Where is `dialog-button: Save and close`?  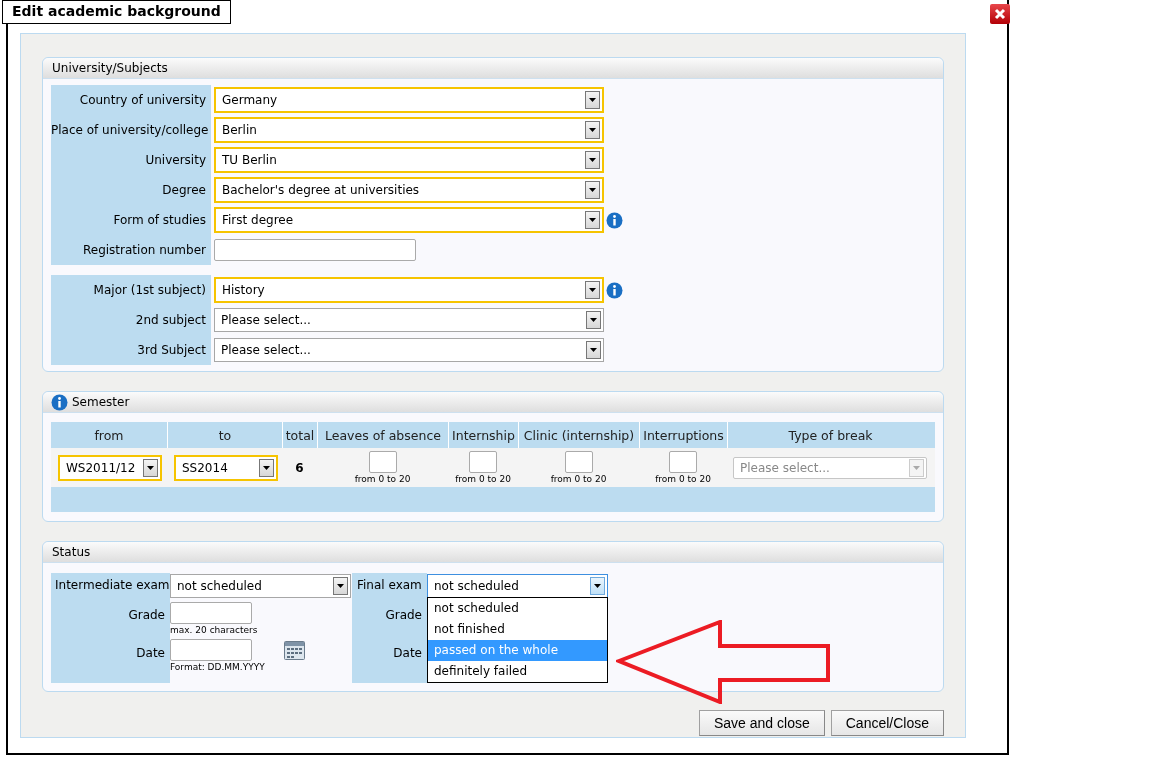
dialog-button: Save and close is located at coordinates (762, 723).